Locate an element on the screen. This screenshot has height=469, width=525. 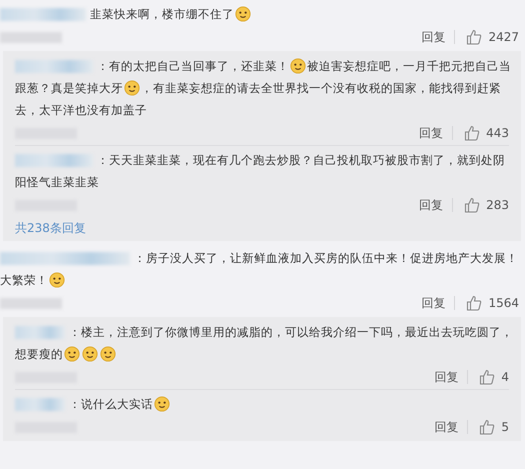
comment-text: ：楼主，注意到了你微博里用的减脂的，可以给我介绍一下吗，最近出去玩吃圆了， is located at coordinates (291, 332).